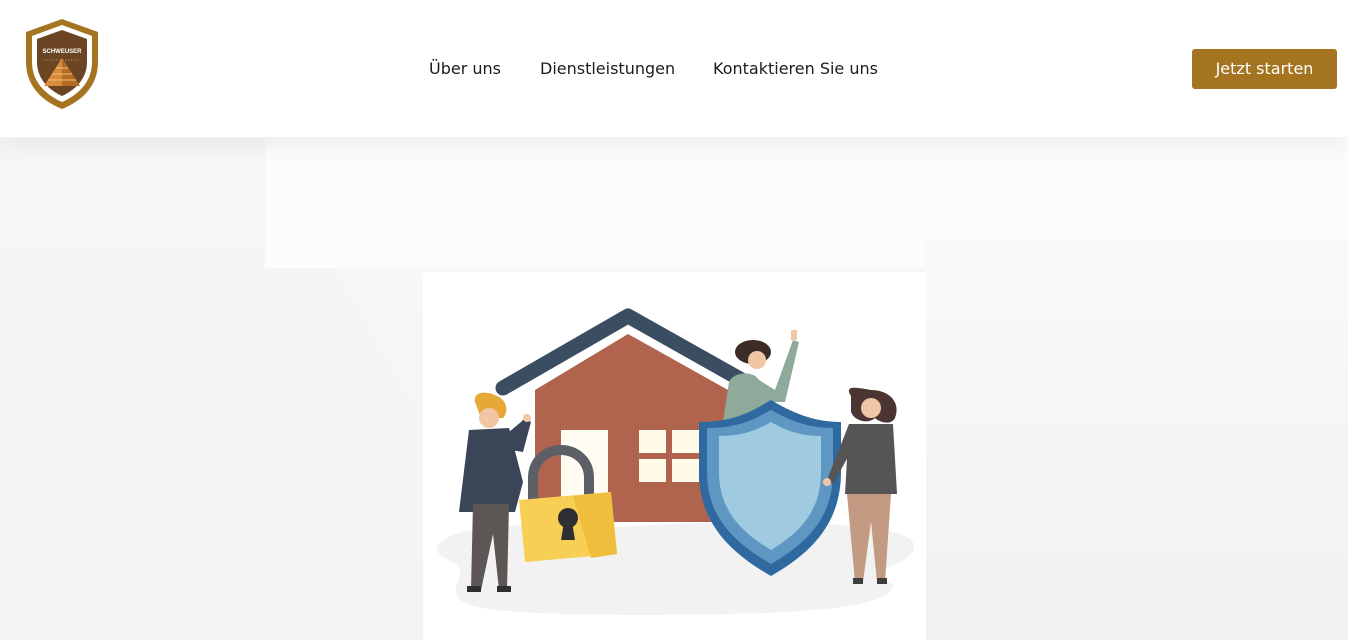  Describe the element at coordinates (795, 69) in the screenshot. I see `nav-link-contact: Kontaktieren Sie uns` at that location.